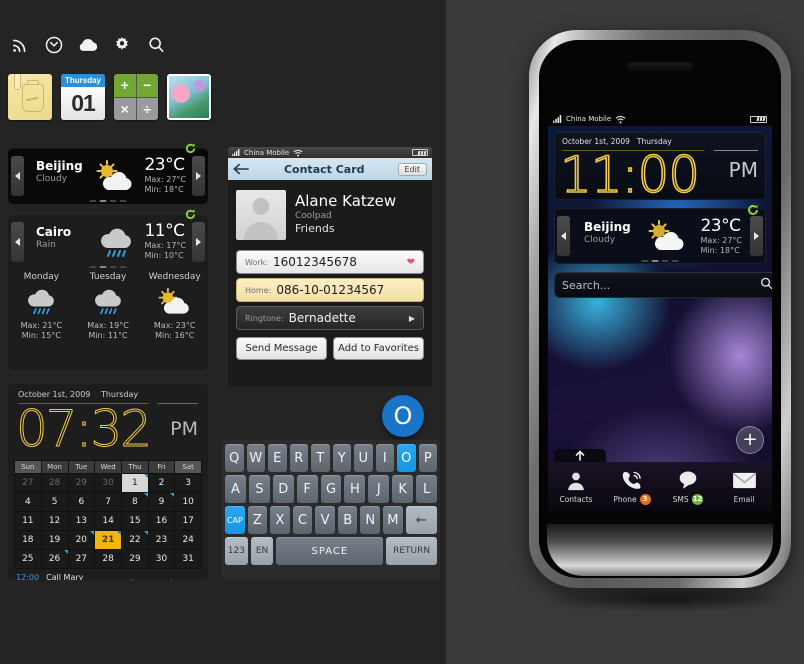 The width and height of the screenshot is (804, 664). What do you see at coordinates (255, 458) in the screenshot?
I see `key-w: W` at bounding box center [255, 458].